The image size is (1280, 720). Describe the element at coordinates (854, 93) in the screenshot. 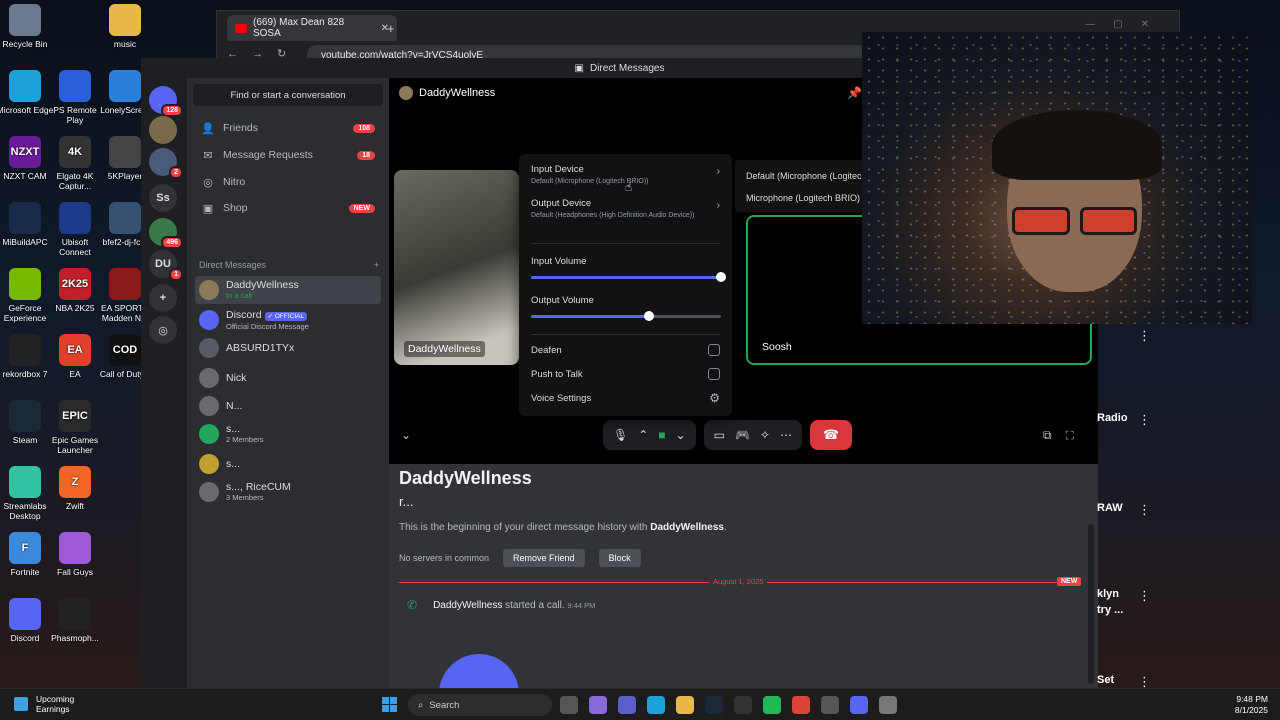

I see `pin-icon: 📌` at that location.